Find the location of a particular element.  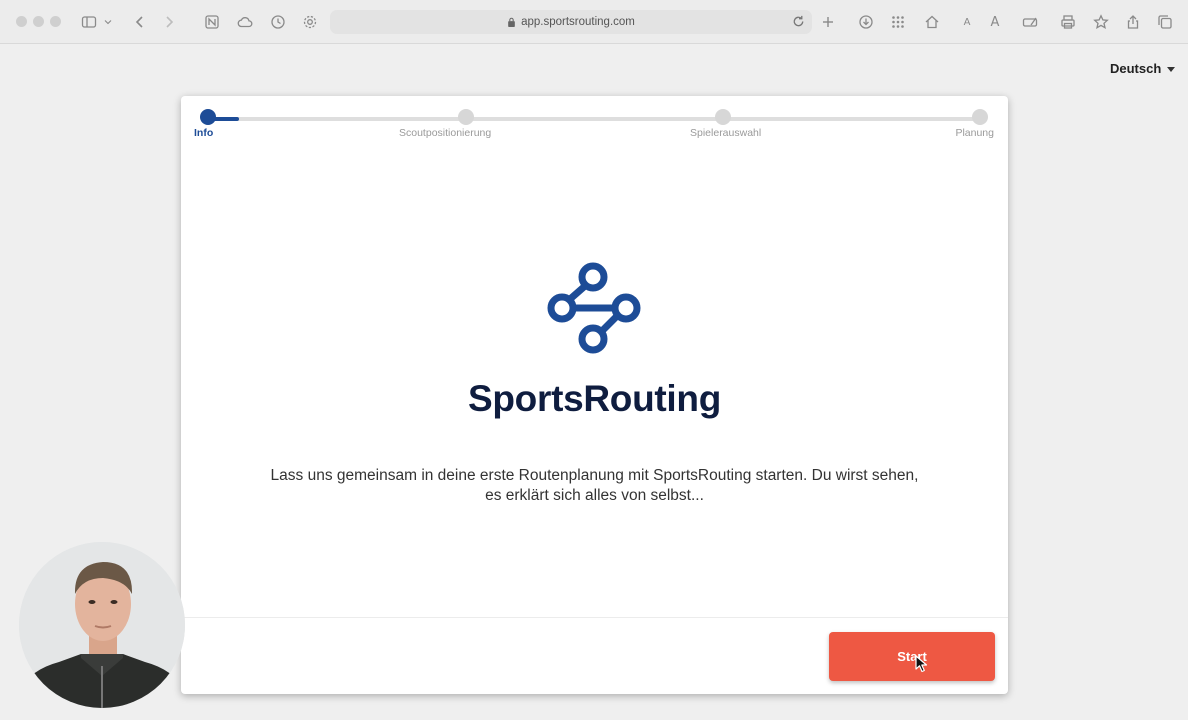

star-icon is located at coordinates (1101, 22).